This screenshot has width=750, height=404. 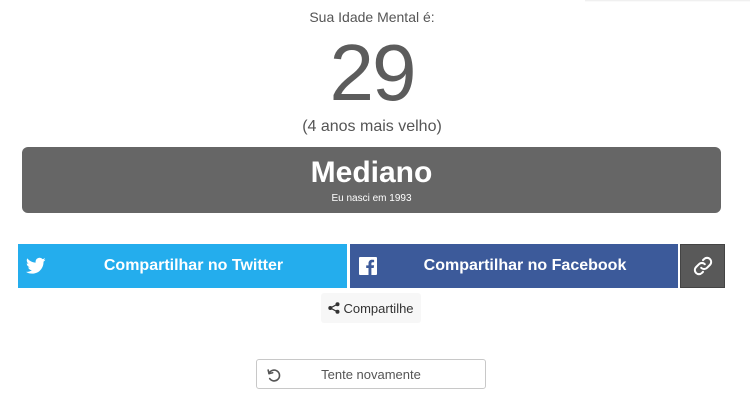 What do you see at coordinates (525, 265) in the screenshot?
I see `share-facebook-label: Compartilhar no Facebook` at bounding box center [525, 265].